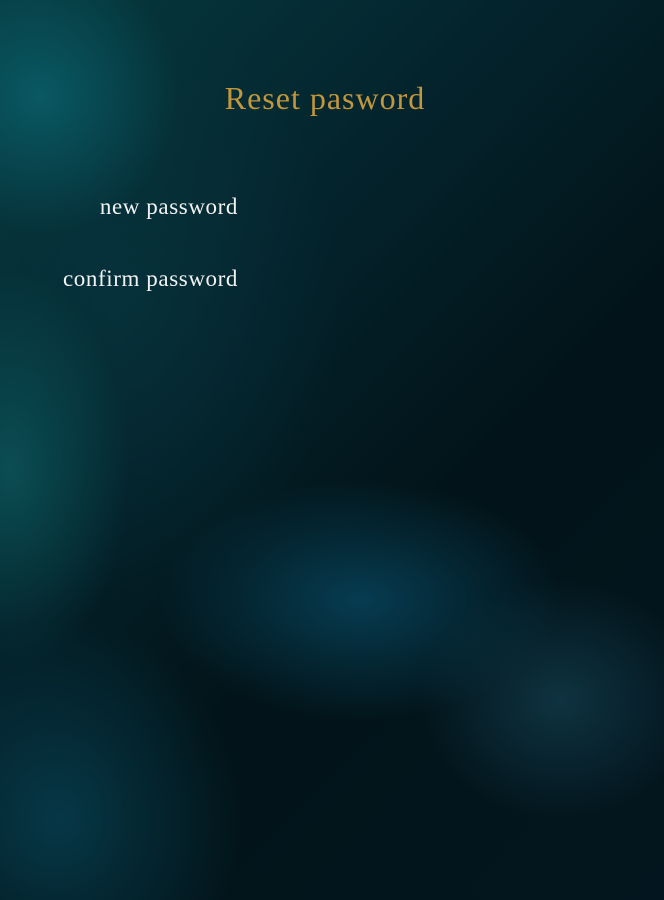  What do you see at coordinates (150, 278) in the screenshot?
I see `confirm-password-label: confirm password` at bounding box center [150, 278].